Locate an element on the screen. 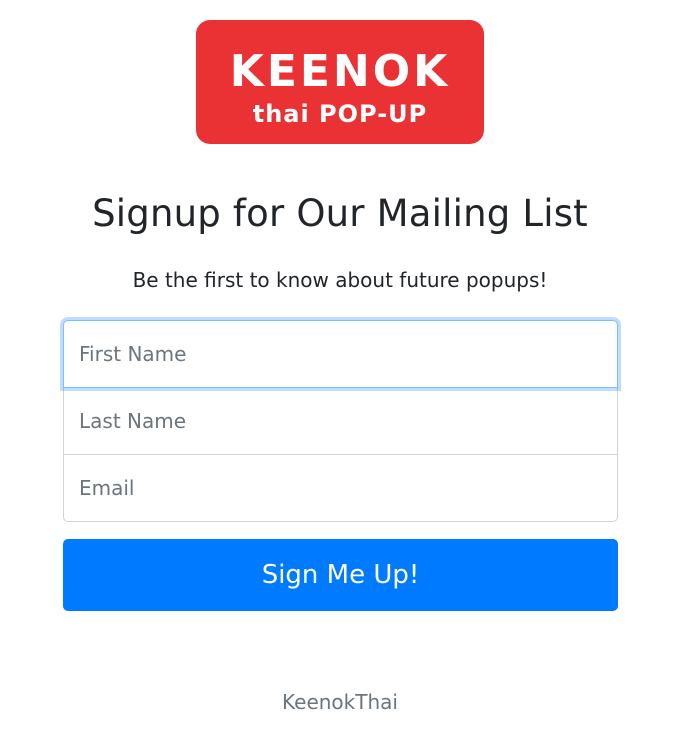 The width and height of the screenshot is (680, 730). sign-me-up-button: Sign Me Up! is located at coordinates (340, 575).